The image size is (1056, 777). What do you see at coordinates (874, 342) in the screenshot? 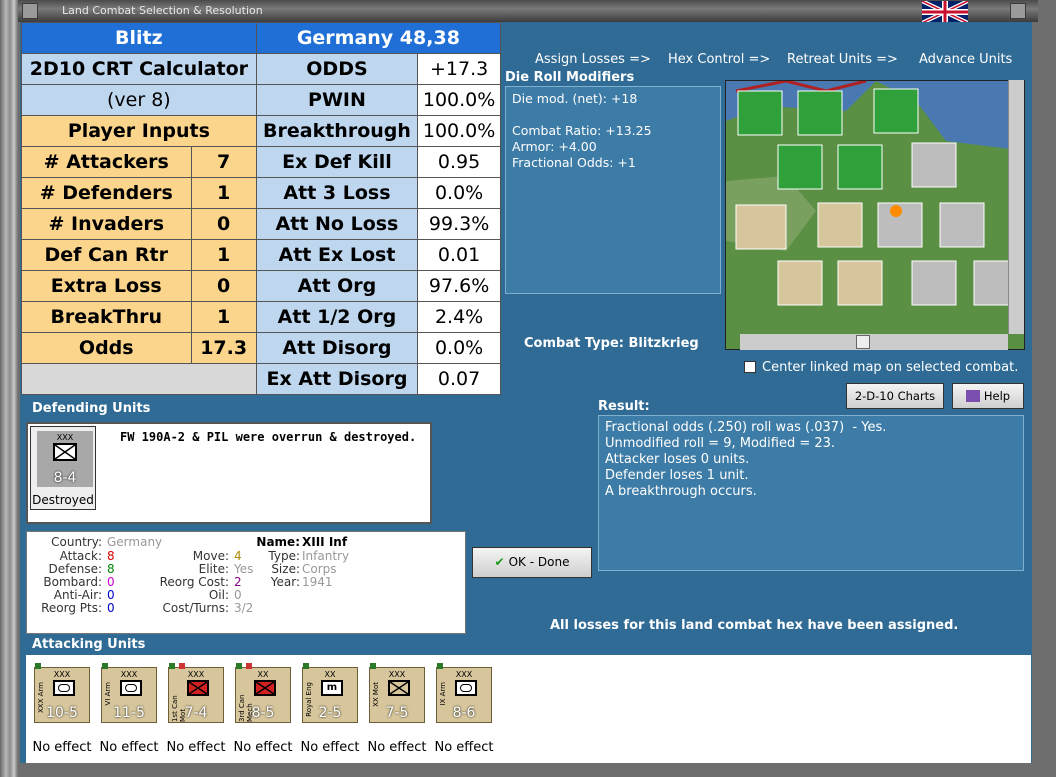
I see `map-horizontal-scrollbar` at bounding box center [874, 342].